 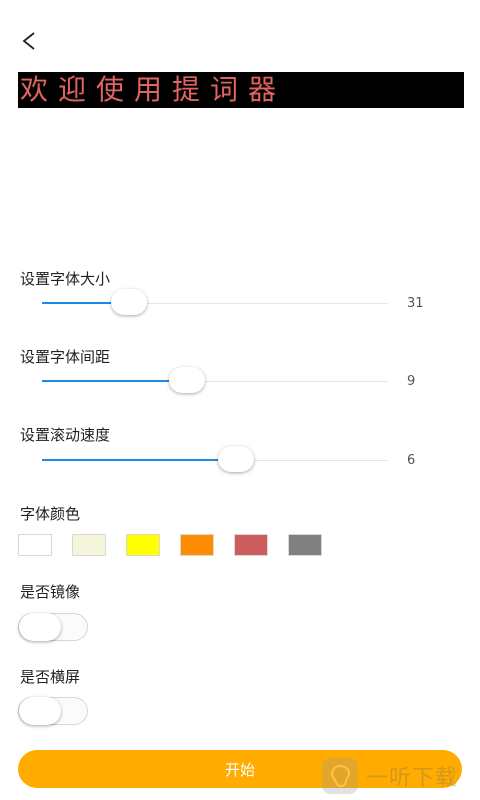 I want to click on ear-logo-icon, so click(x=340, y=776).